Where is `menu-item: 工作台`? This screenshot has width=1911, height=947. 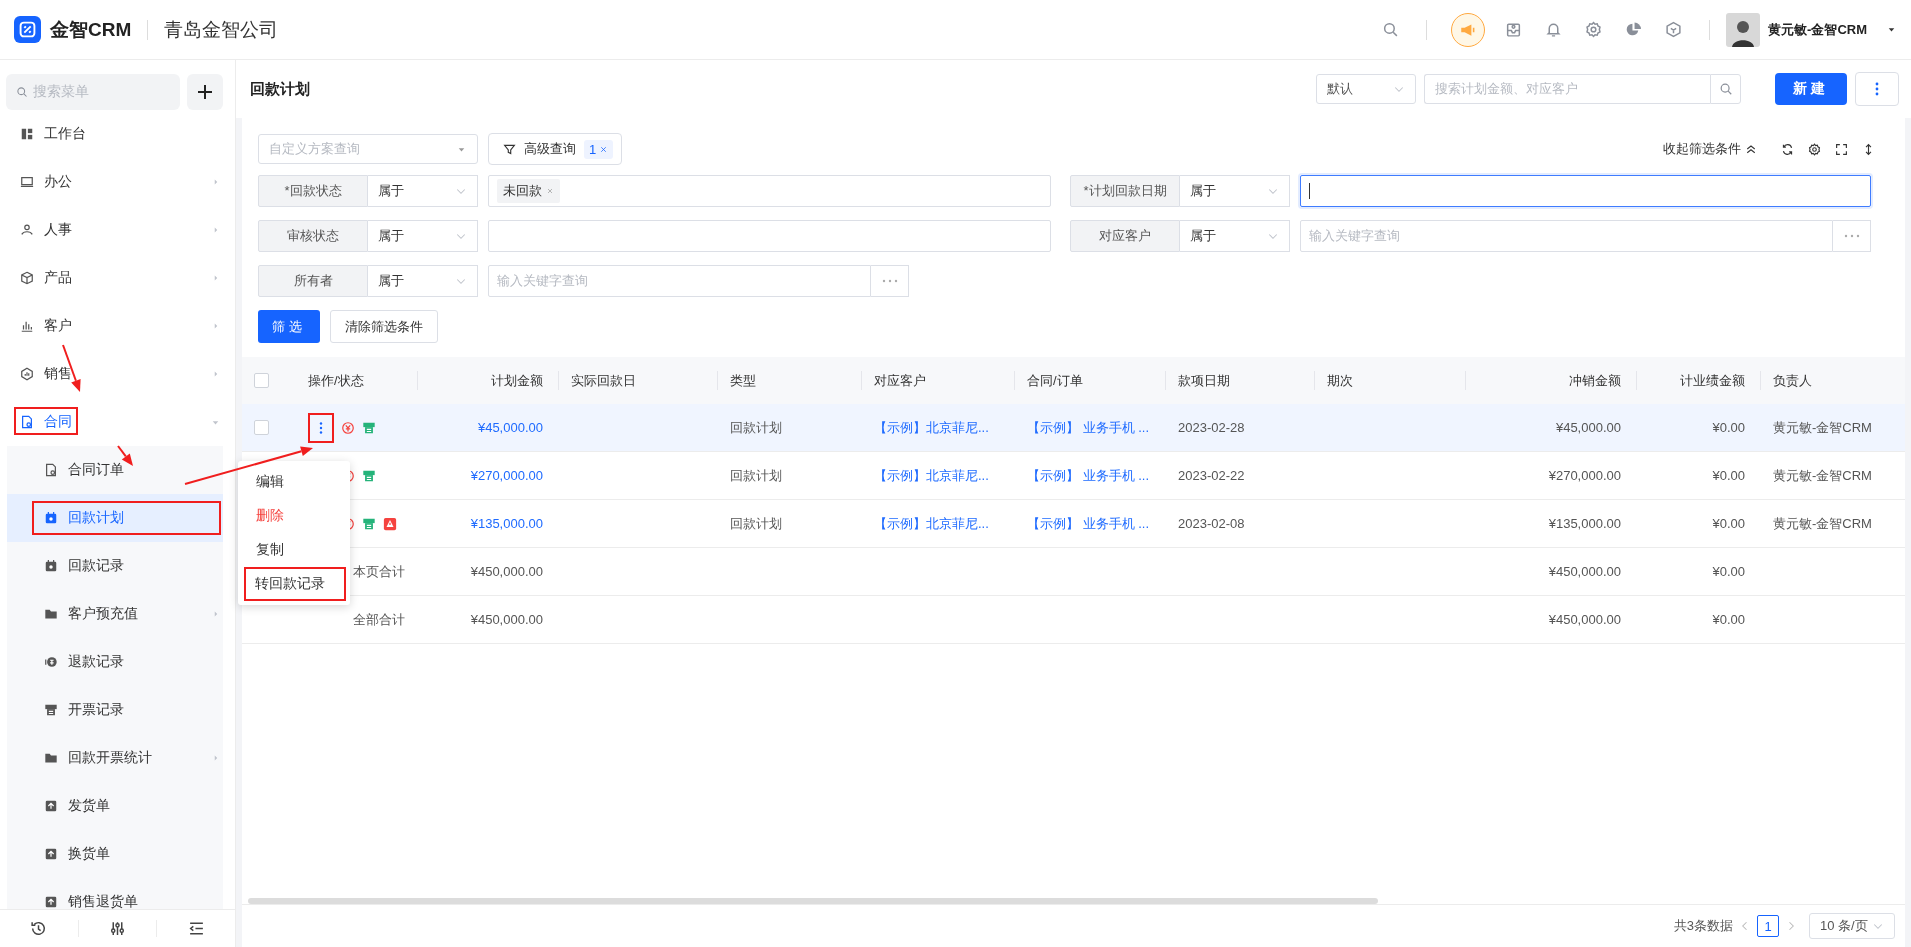 menu-item: 工作台 is located at coordinates (117, 134).